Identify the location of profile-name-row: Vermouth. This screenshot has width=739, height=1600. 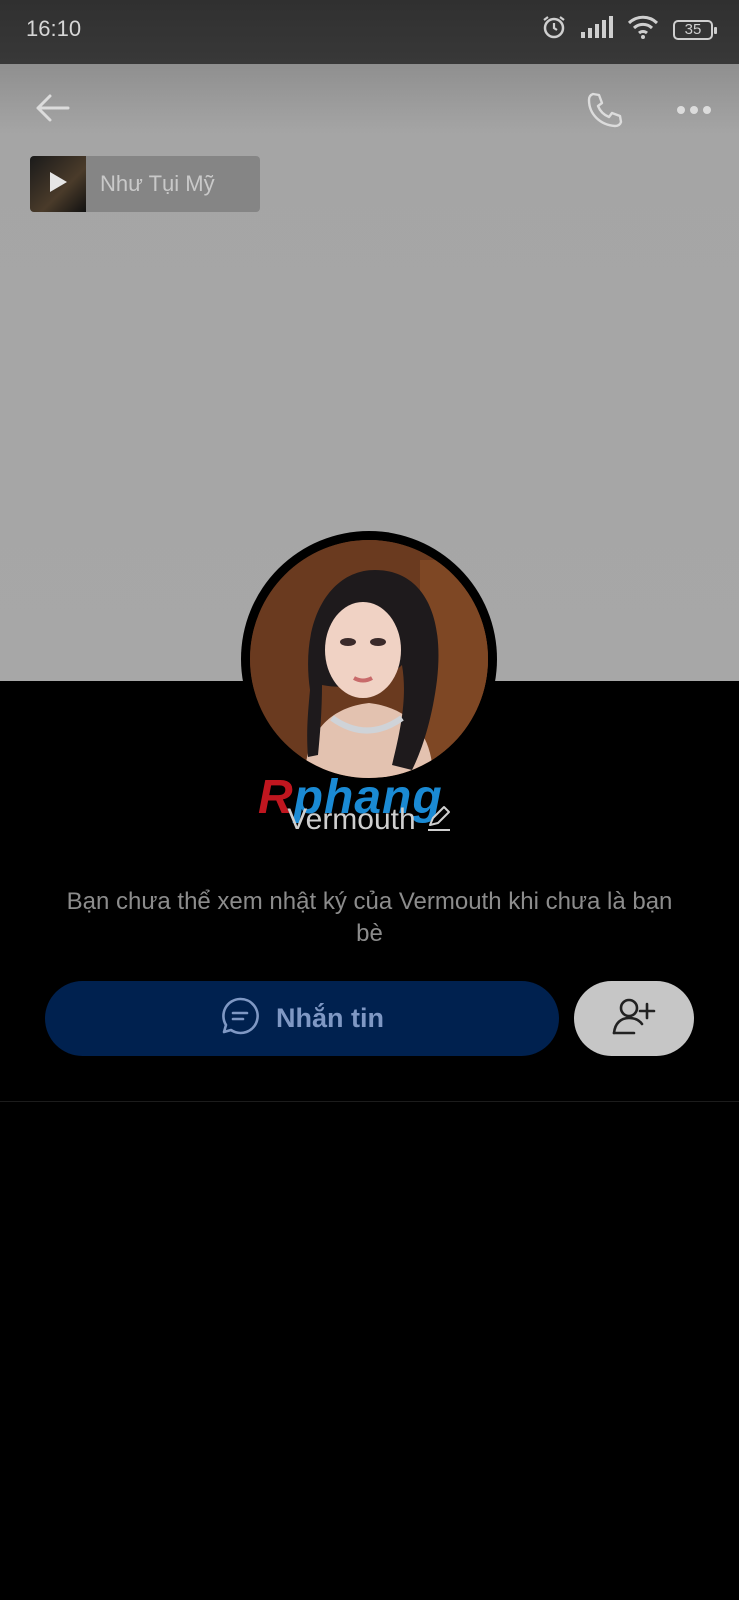
(369, 820).